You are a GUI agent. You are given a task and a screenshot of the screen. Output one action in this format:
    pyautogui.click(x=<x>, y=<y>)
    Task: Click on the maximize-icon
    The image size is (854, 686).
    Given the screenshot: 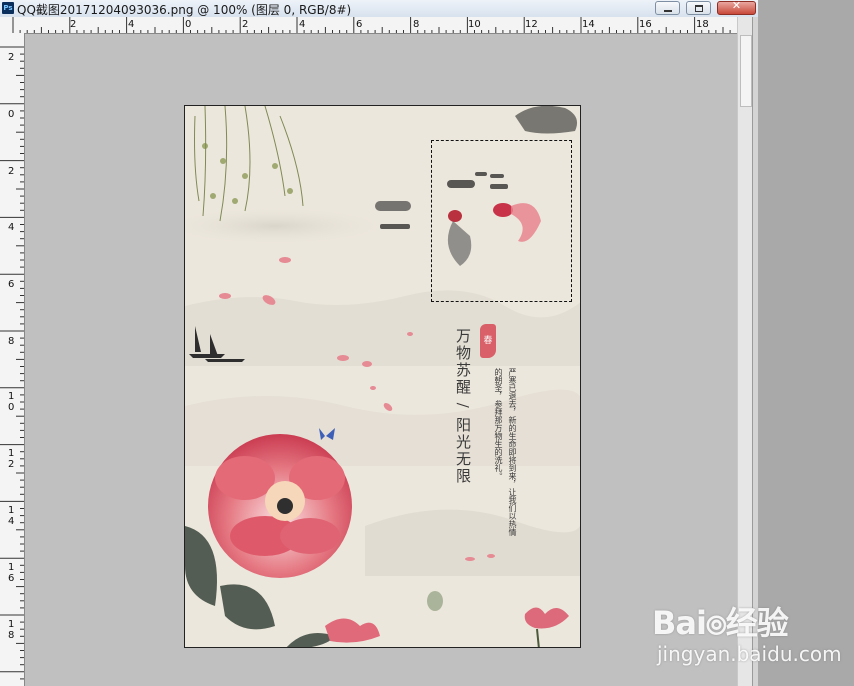 What is the action you would take?
    pyautogui.click(x=699, y=8)
    